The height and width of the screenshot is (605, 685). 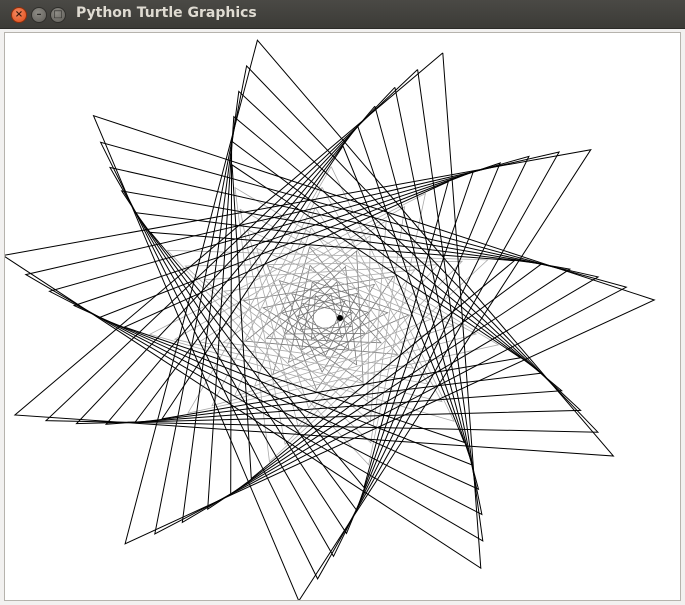 I want to click on turtle-cursor-icon, so click(x=340, y=318).